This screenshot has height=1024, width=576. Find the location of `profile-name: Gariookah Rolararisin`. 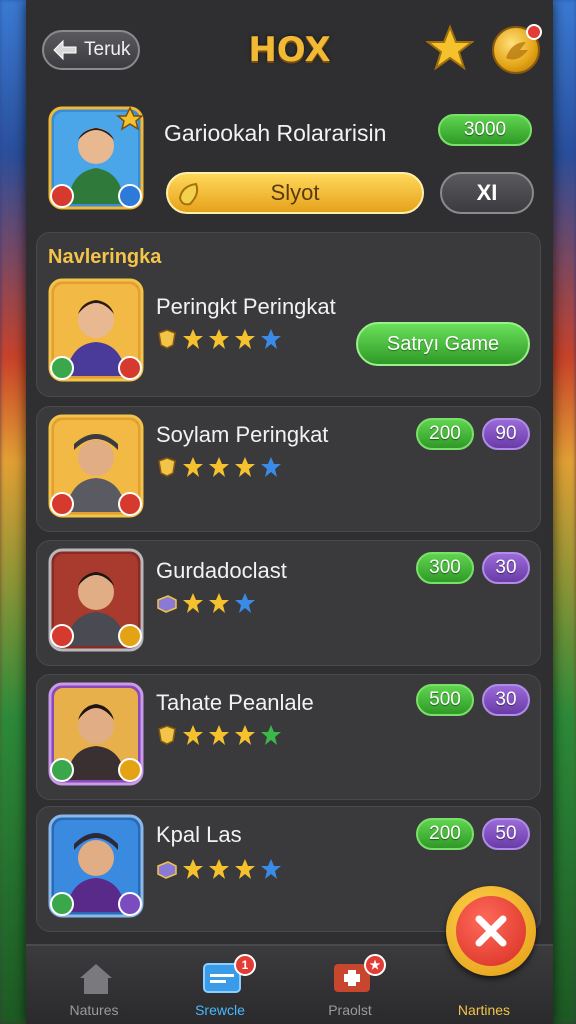

profile-name: Gariookah Rolararisin is located at coordinates (275, 133).